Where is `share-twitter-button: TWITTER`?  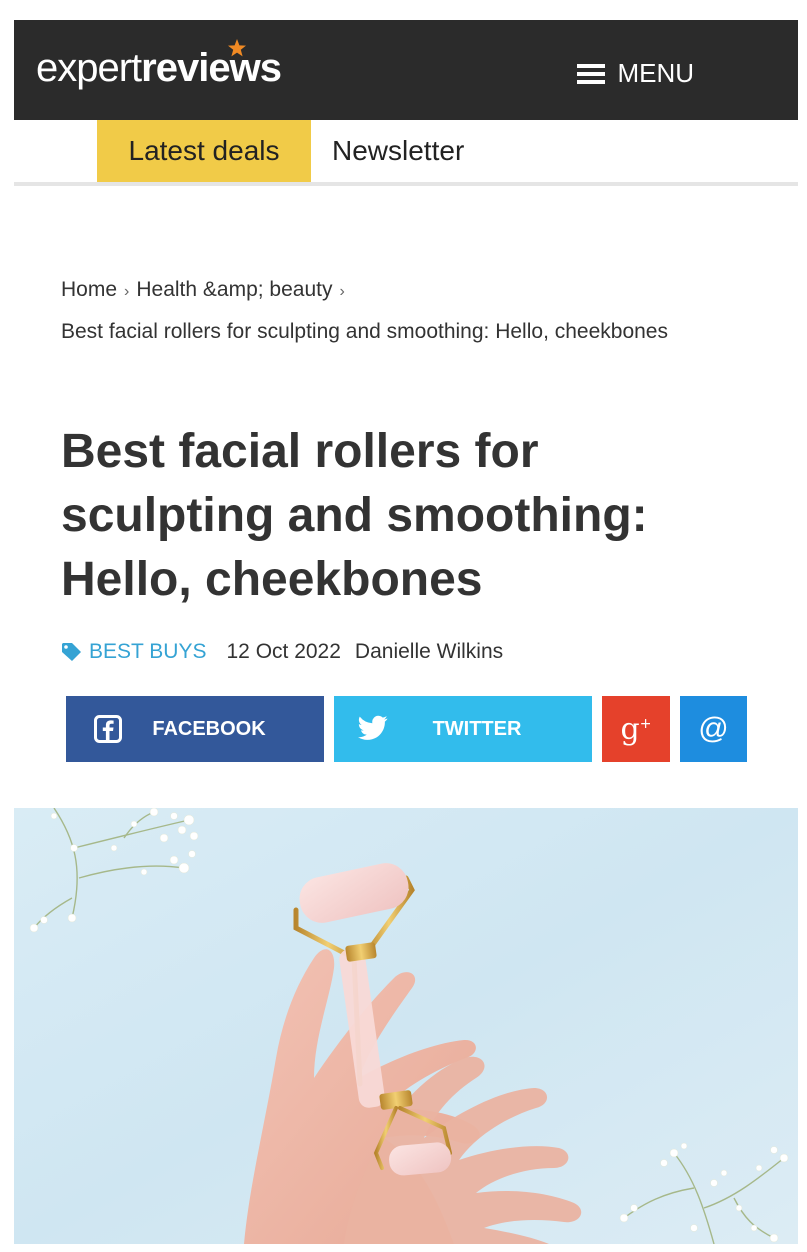
share-twitter-button: TWITTER is located at coordinates (463, 729).